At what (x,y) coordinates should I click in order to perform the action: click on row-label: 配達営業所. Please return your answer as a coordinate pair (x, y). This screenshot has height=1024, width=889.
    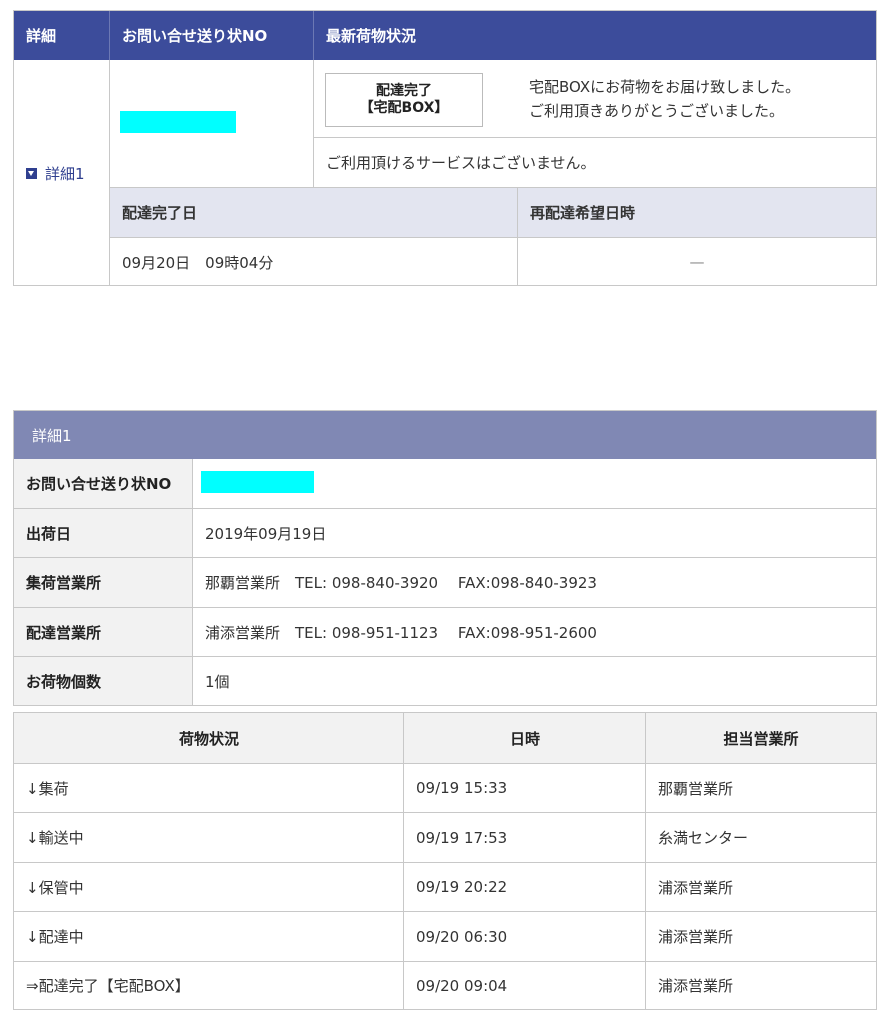
    Looking at the image, I should click on (103, 631).